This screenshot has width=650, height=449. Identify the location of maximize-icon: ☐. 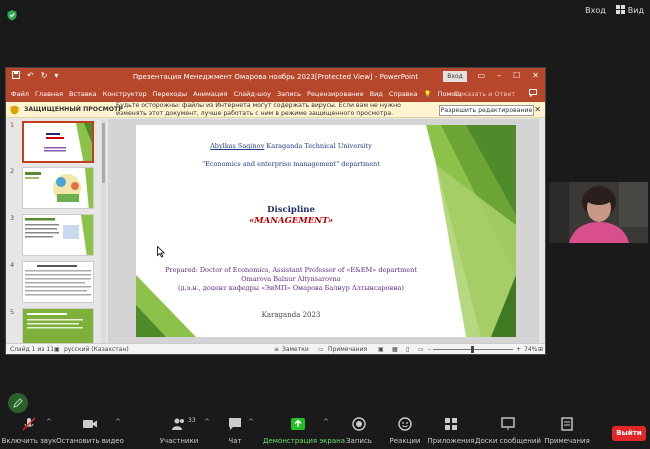
(516, 75).